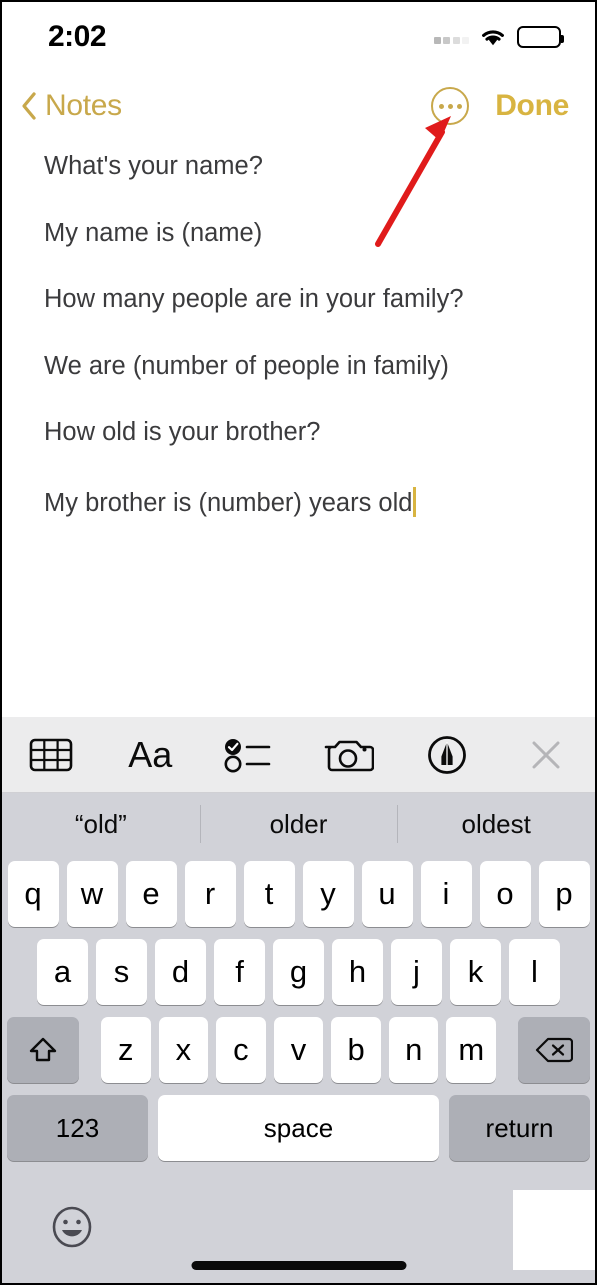 The width and height of the screenshot is (597, 1285). I want to click on markup-pen-glyph, so click(446, 754).